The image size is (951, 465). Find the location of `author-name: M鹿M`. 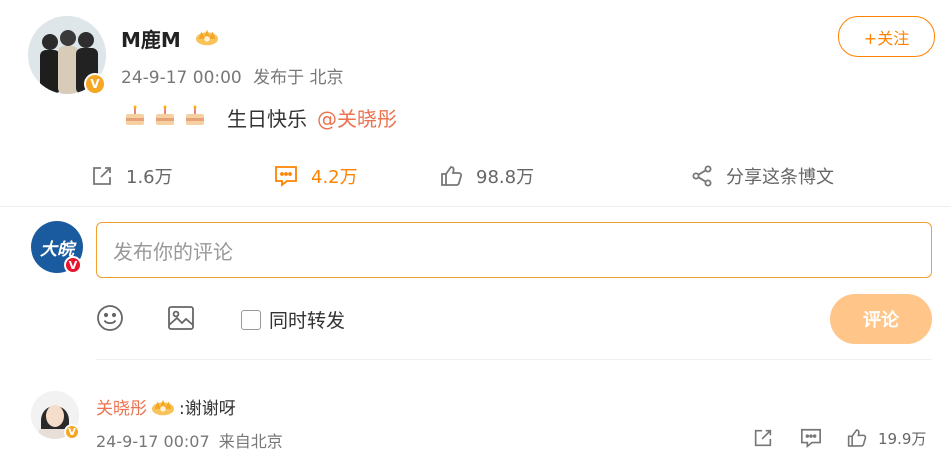

author-name: M鹿M is located at coordinates (151, 38).